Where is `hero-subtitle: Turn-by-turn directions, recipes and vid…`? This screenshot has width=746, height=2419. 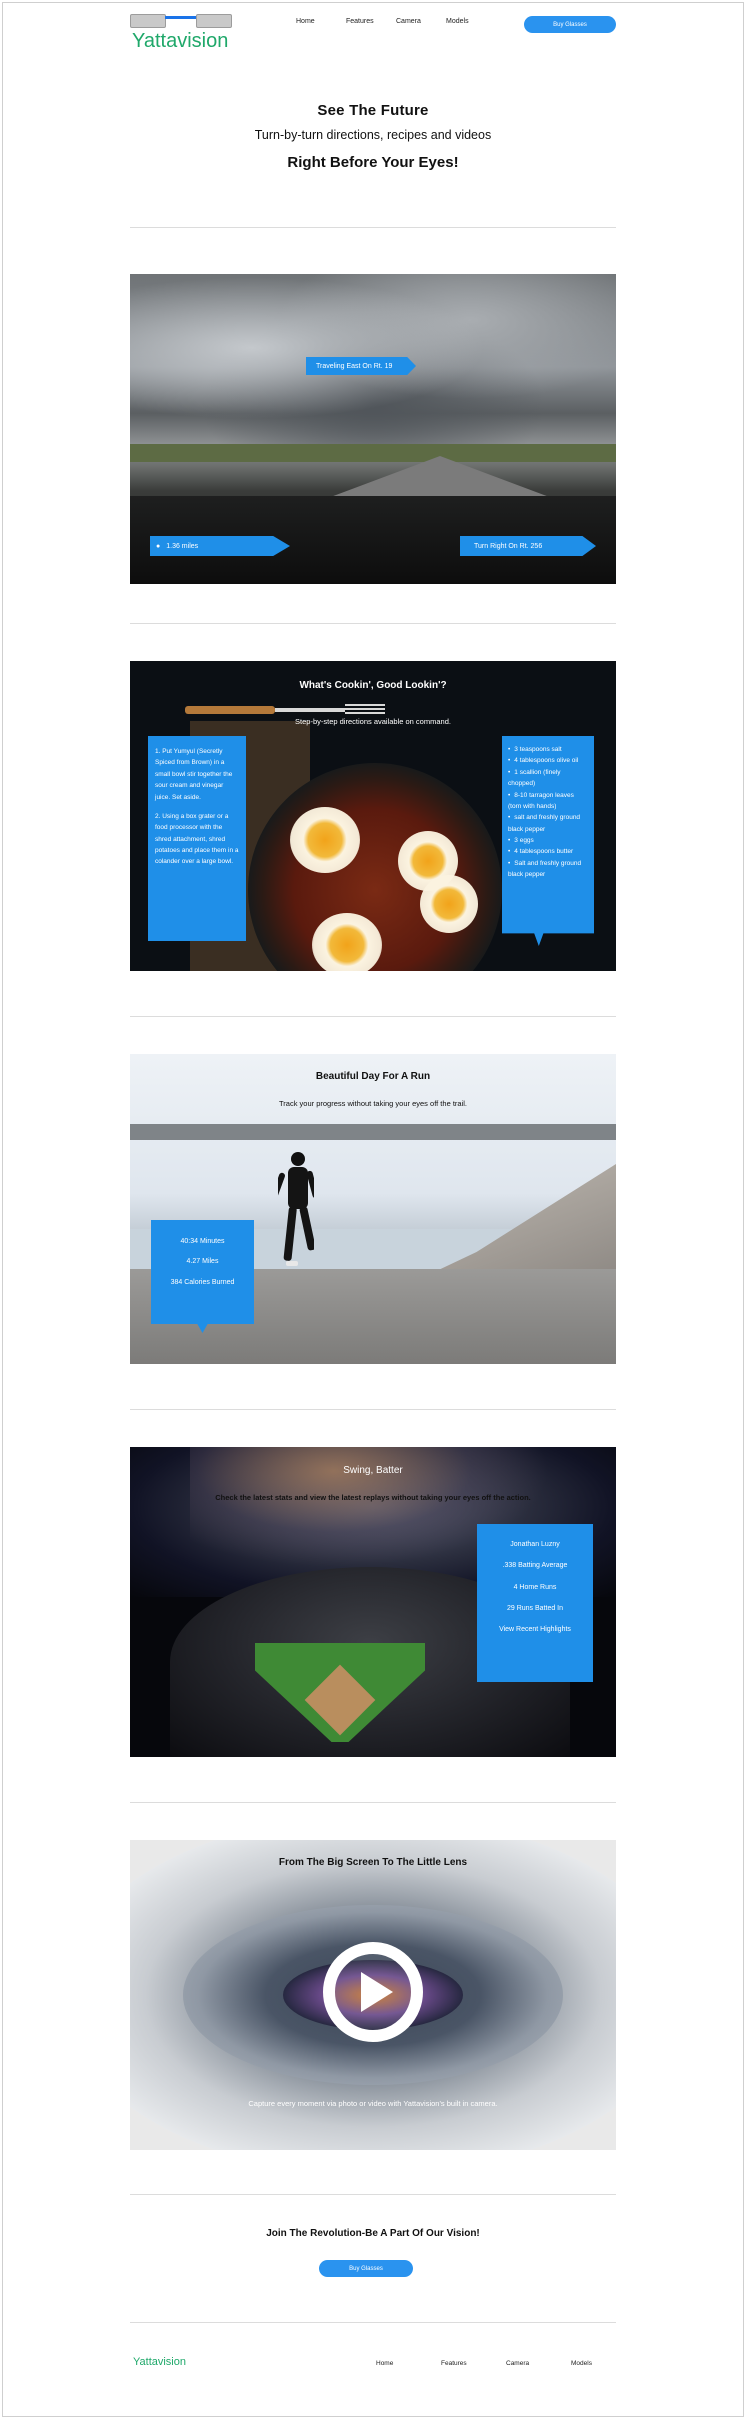 hero-subtitle: Turn-by-turn directions, recipes and vid… is located at coordinates (373, 135).